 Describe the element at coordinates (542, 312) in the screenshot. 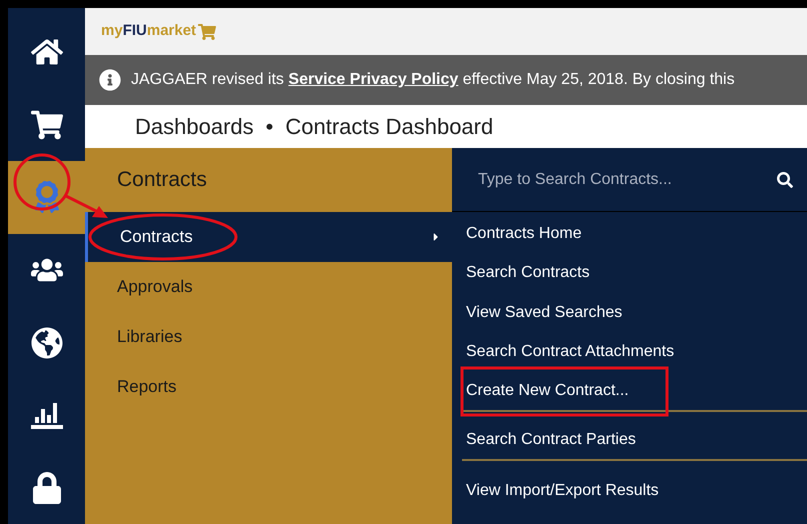

I see `submenu-item: View Saved Searches` at that location.